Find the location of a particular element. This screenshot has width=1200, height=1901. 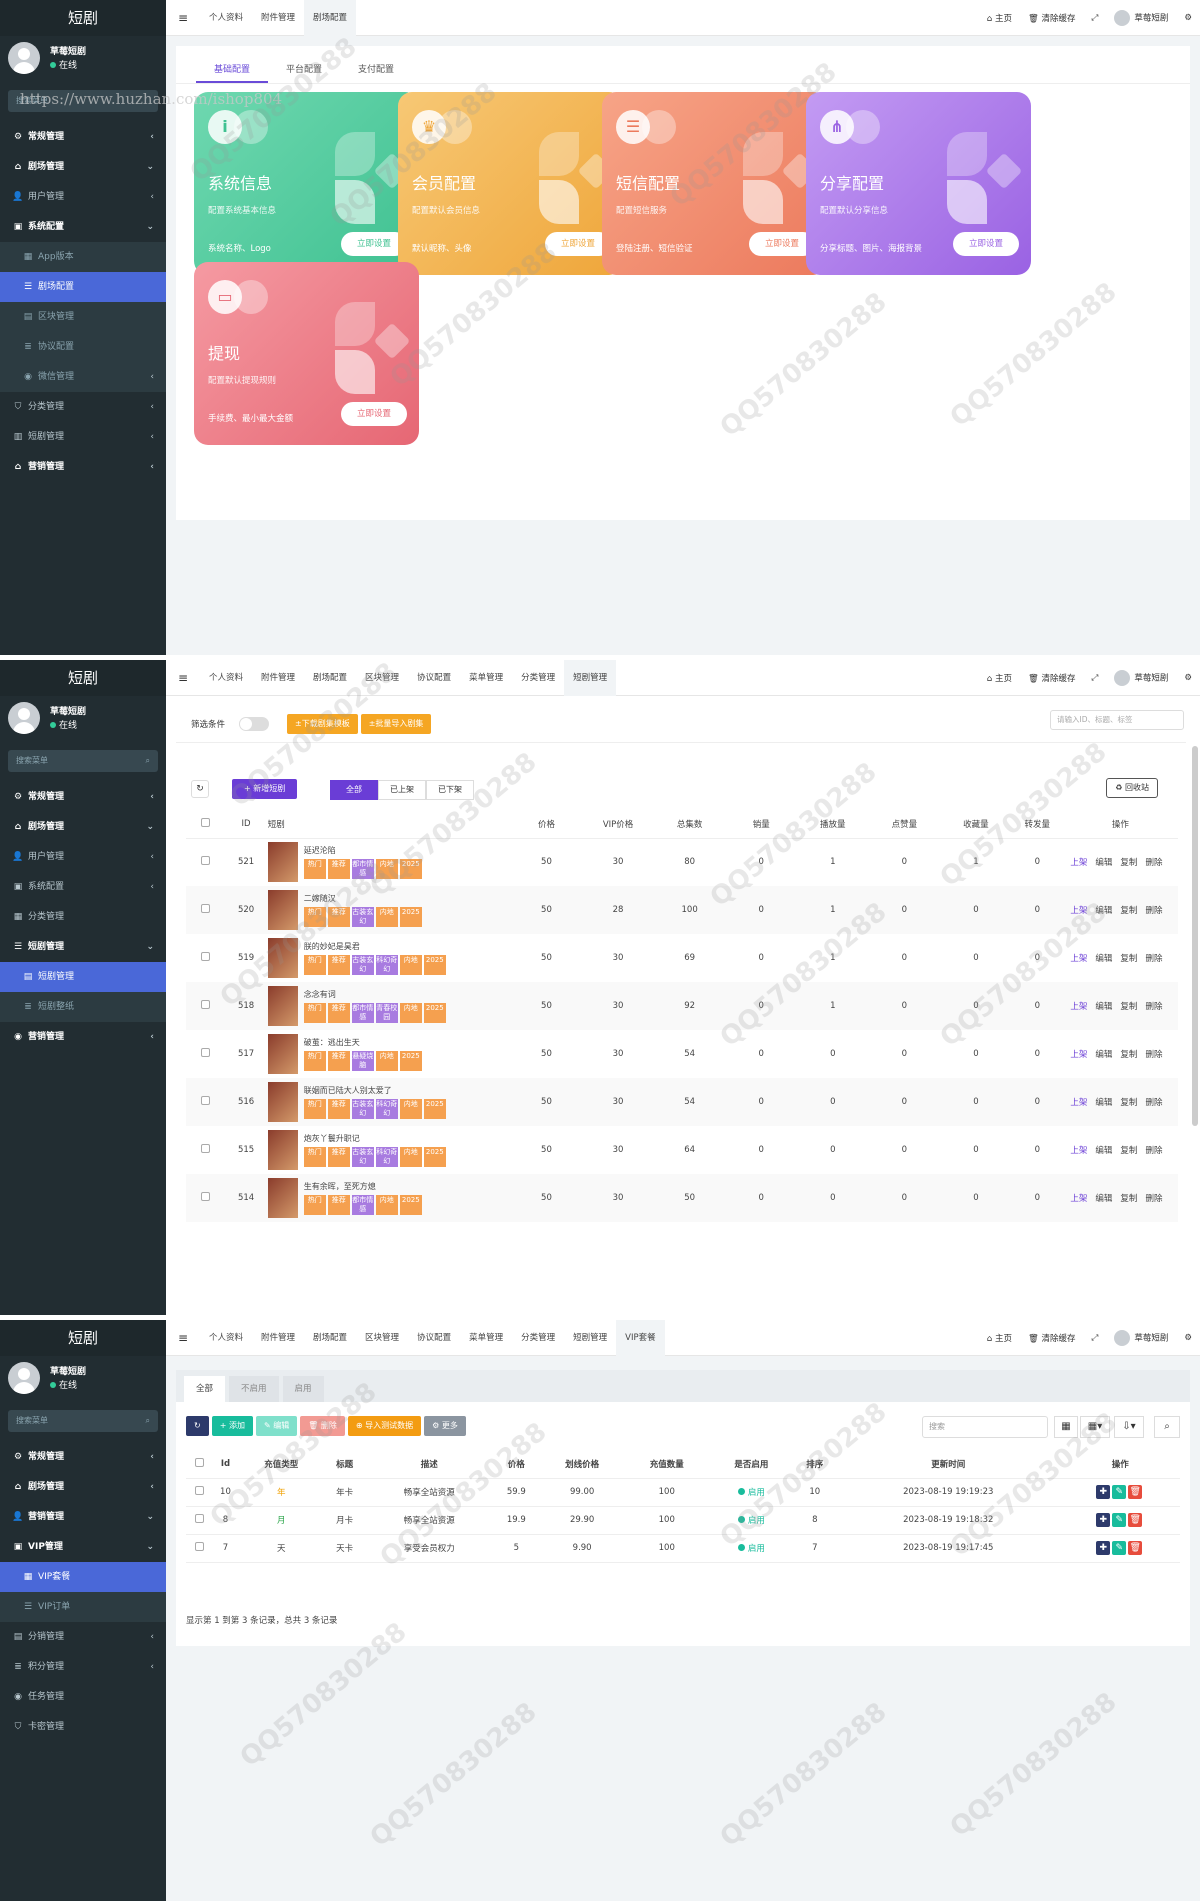

advanced-search-icon: ⌕ is located at coordinates (1167, 1427).